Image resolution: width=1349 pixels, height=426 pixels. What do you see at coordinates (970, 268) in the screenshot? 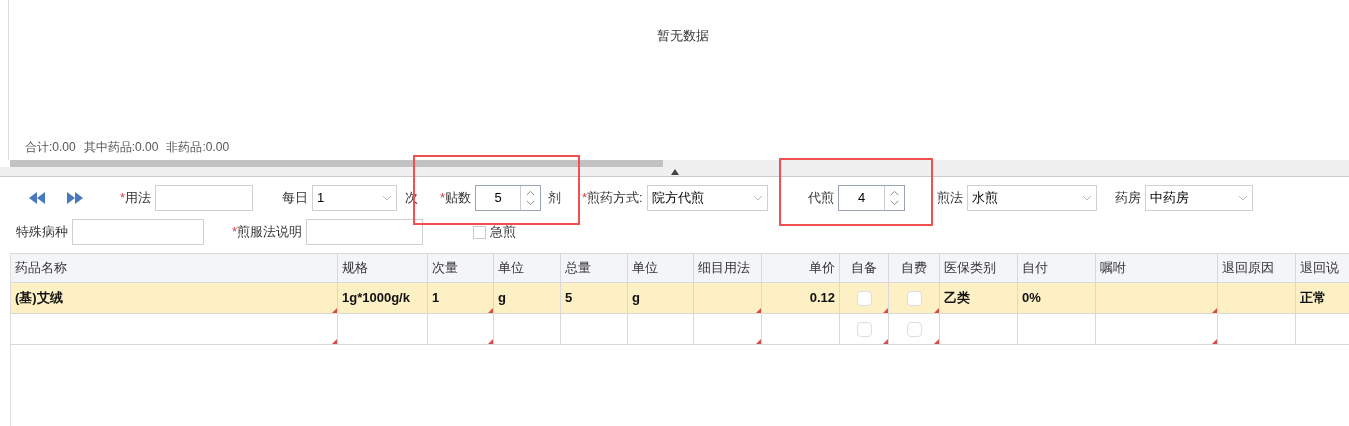
I see `column-header: 医保类别` at bounding box center [970, 268].